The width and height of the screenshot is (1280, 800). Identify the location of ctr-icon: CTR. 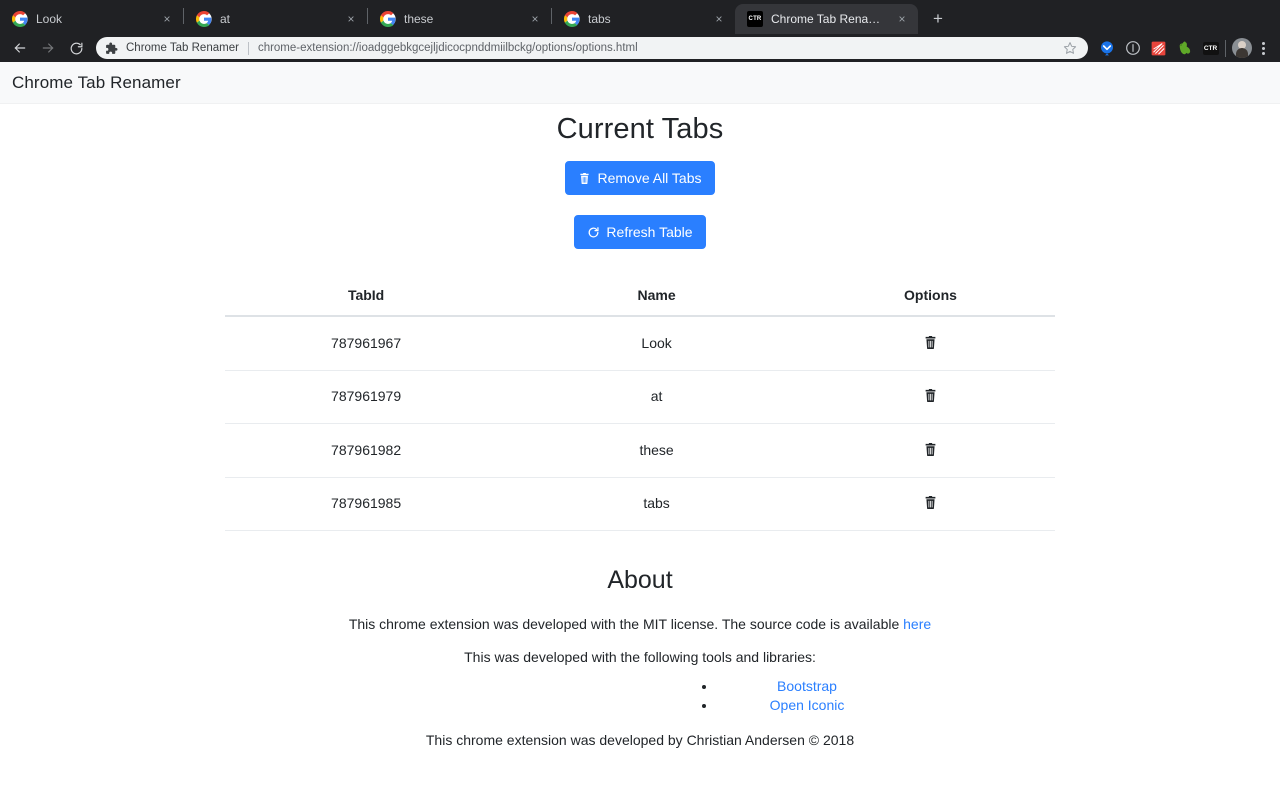
(755, 19).